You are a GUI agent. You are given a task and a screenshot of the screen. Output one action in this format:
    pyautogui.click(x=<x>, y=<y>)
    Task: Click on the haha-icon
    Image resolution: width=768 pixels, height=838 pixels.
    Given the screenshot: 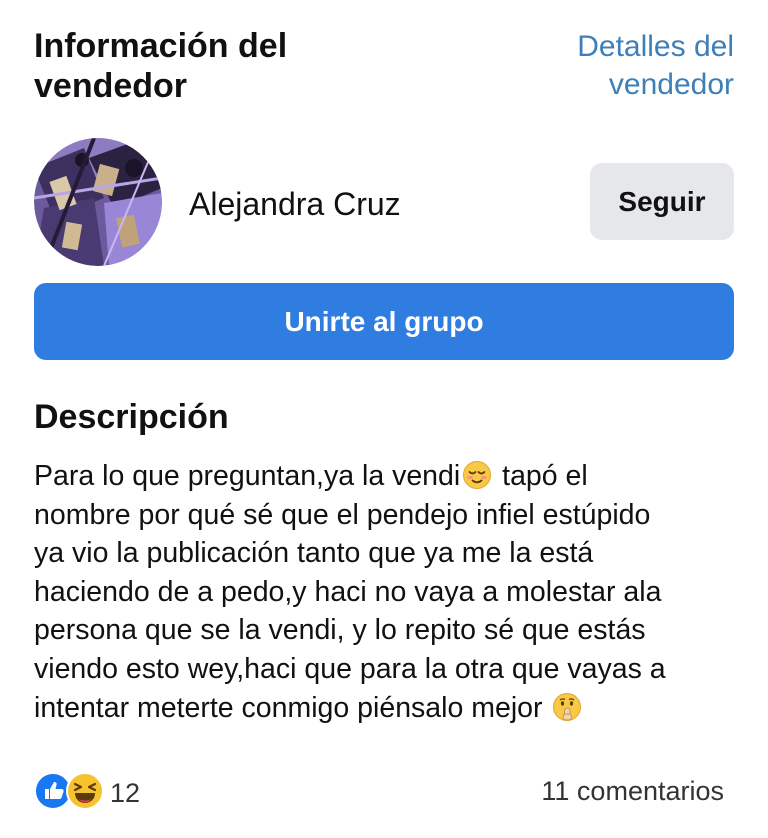 What is the action you would take?
    pyautogui.click(x=85, y=791)
    